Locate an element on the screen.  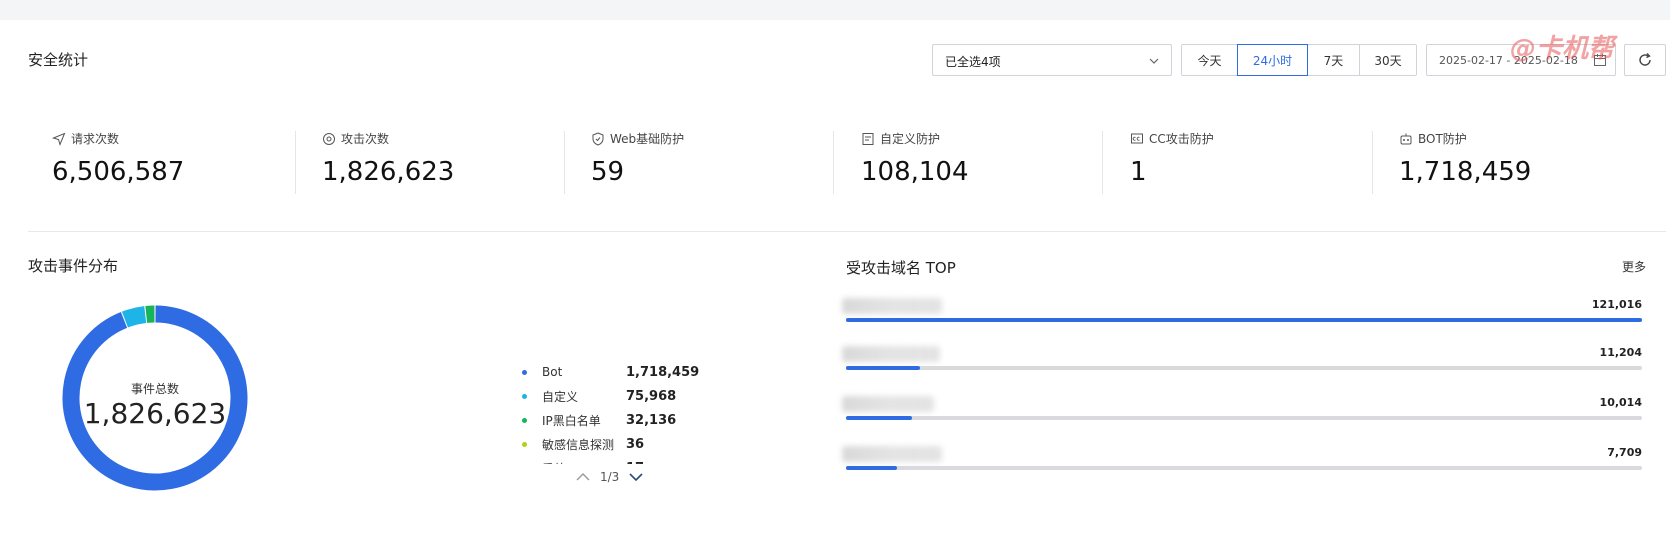
pager-text: 1/3 is located at coordinates (610, 477).